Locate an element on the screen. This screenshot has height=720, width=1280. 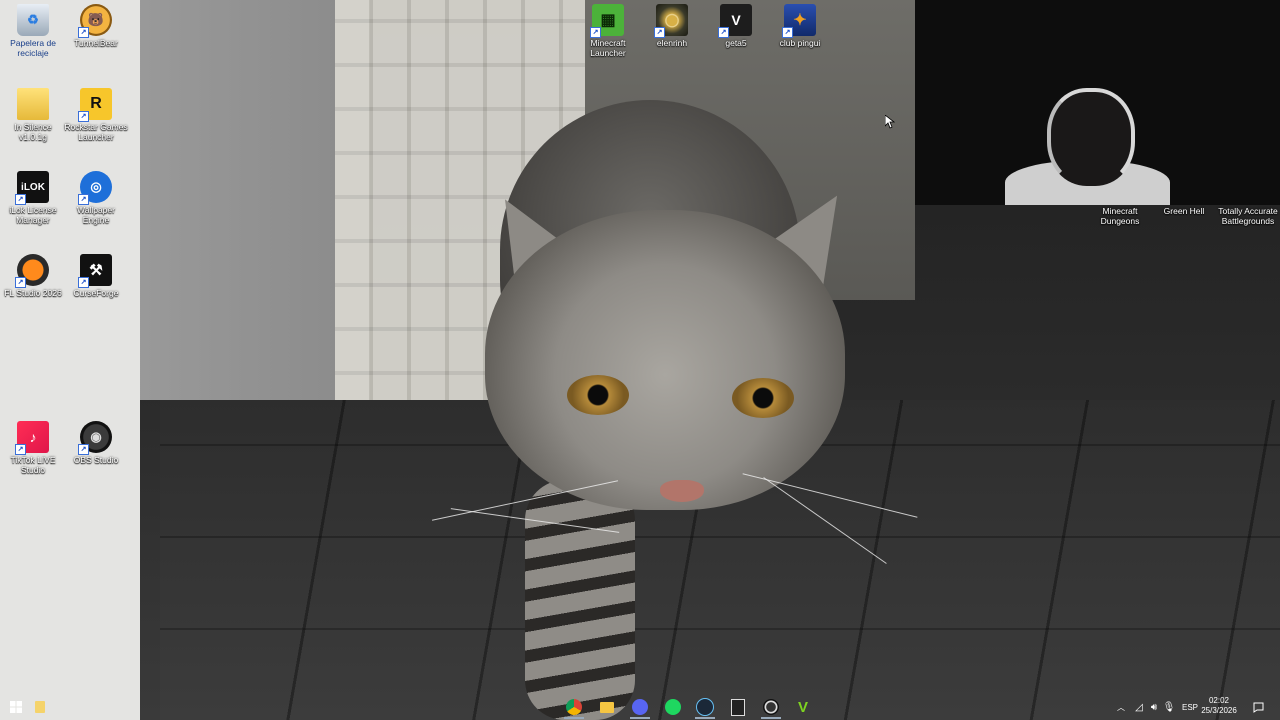
mouse-cursor is located at coordinates (890, 122).